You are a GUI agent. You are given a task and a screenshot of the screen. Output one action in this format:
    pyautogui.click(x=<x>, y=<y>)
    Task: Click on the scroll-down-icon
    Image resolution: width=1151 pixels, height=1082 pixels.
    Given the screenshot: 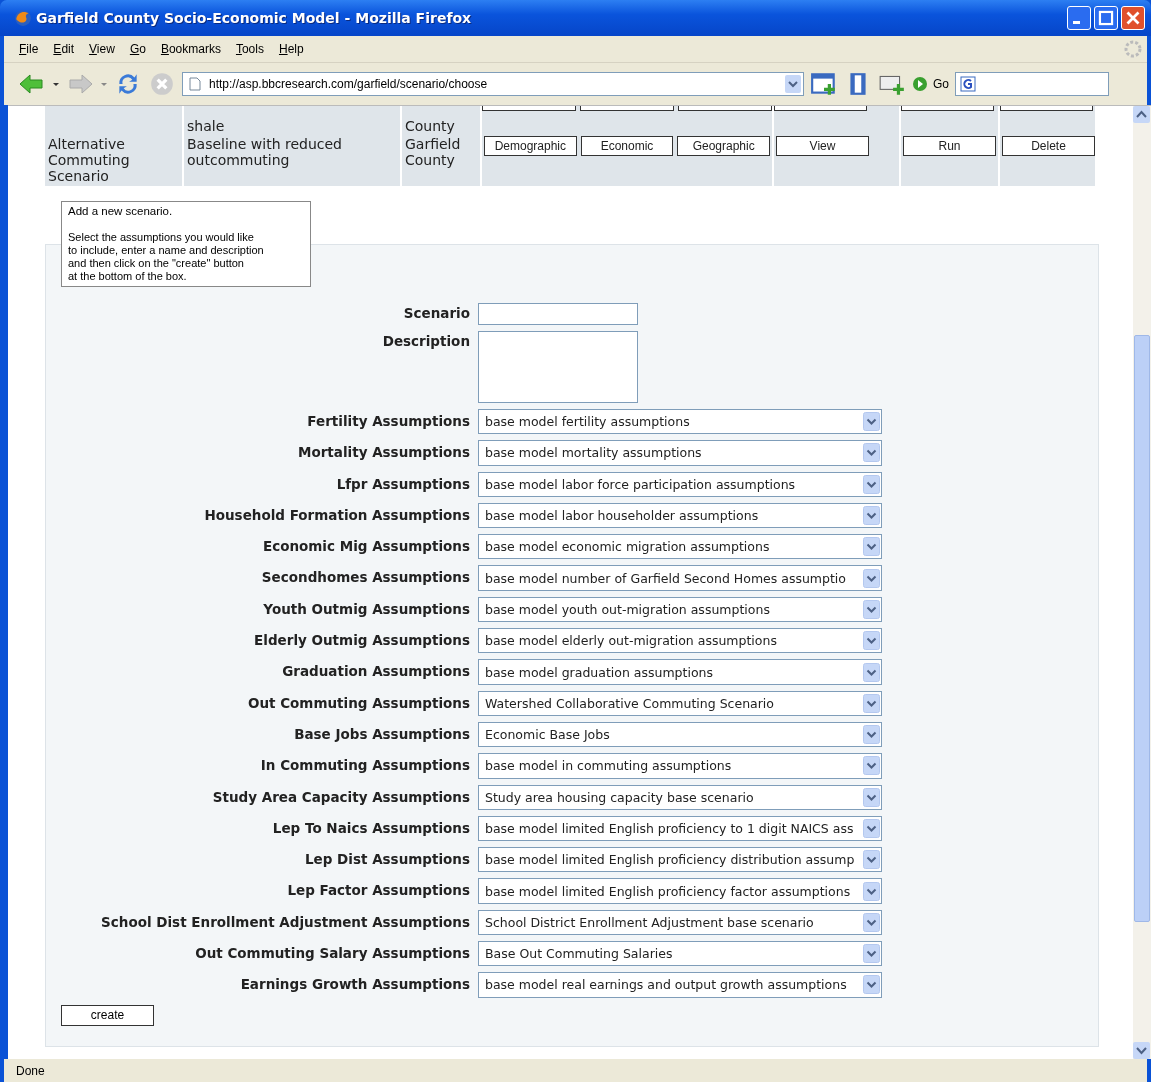 What is the action you would take?
    pyautogui.click(x=1141, y=1050)
    